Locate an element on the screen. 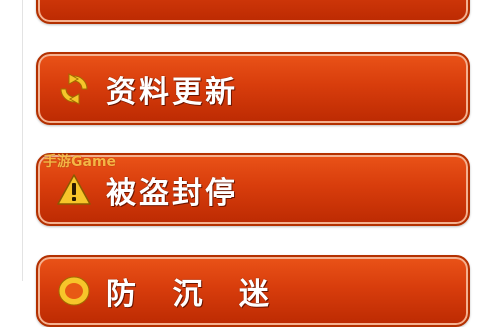  shield-icon is located at coordinates (74, 291).